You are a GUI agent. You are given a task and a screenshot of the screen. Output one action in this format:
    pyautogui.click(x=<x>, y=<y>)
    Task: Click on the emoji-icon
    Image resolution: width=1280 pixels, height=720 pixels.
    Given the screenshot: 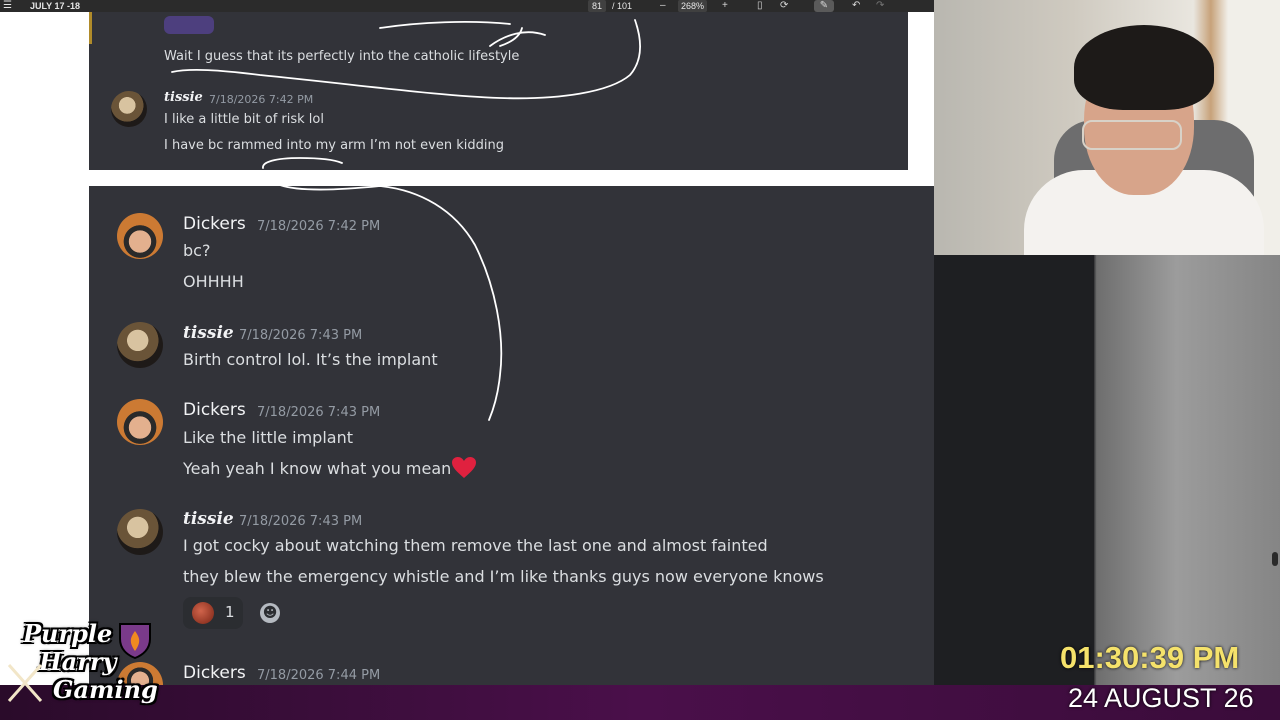 What is the action you would take?
    pyautogui.click(x=203, y=613)
    